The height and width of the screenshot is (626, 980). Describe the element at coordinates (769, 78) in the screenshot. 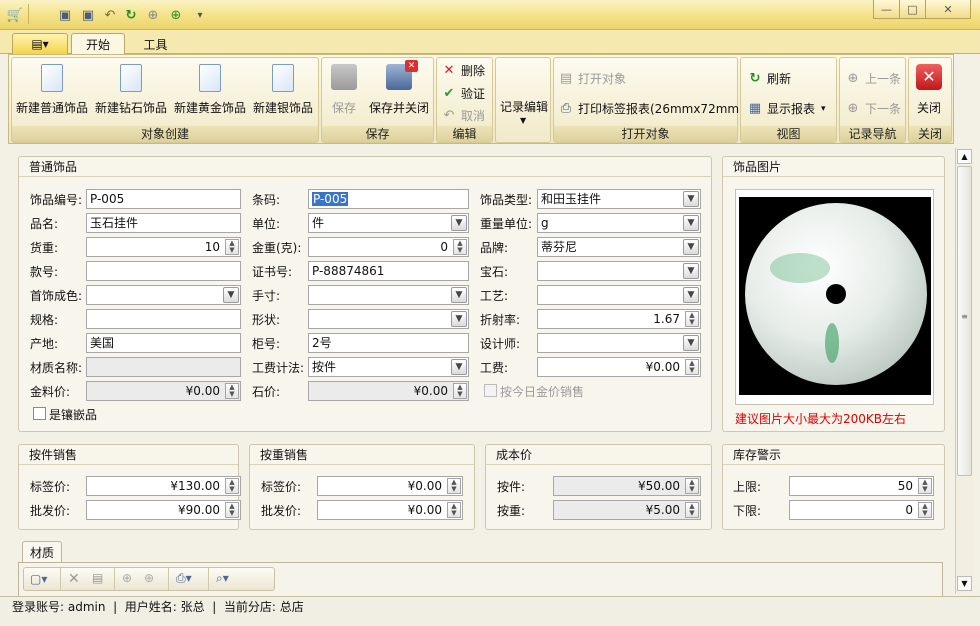

I see `refresh-button: ↻ 刷新` at that location.